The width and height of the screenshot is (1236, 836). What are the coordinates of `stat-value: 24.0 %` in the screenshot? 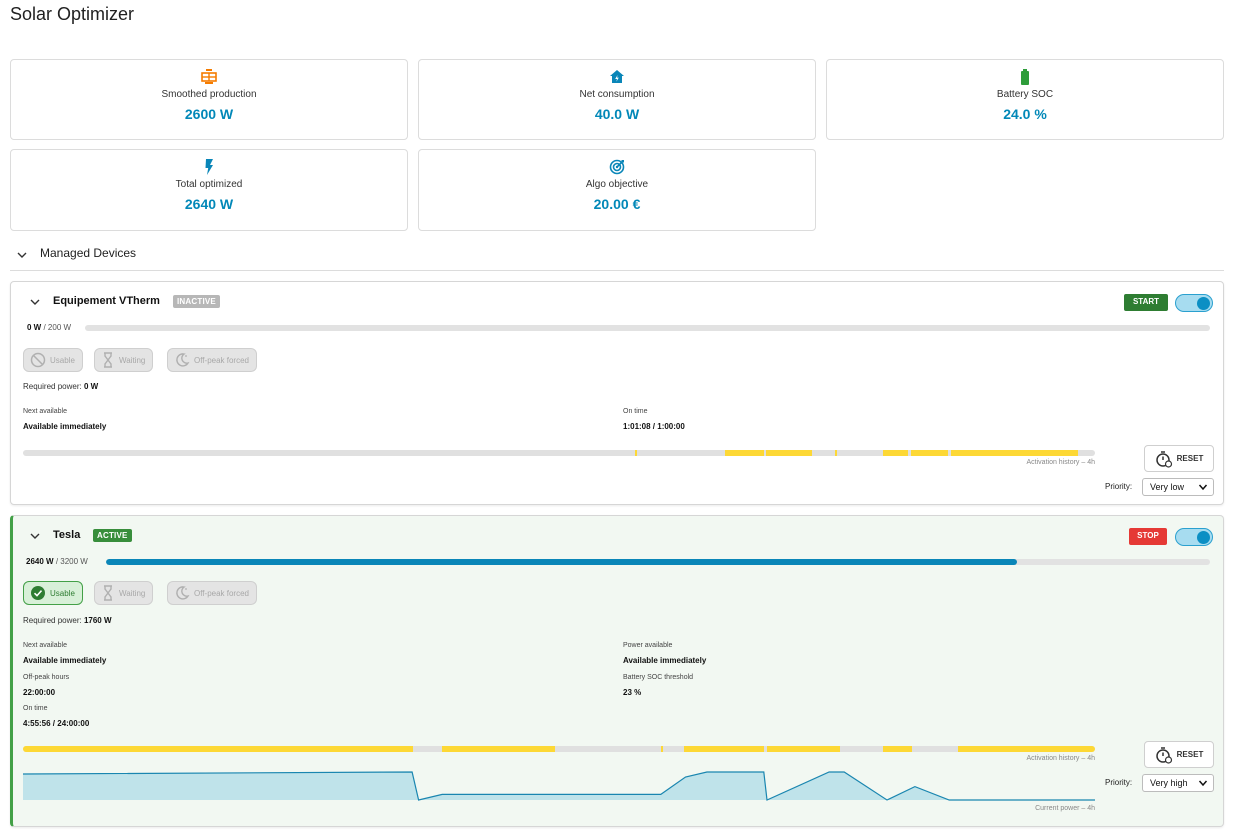 It's located at (1025, 114).